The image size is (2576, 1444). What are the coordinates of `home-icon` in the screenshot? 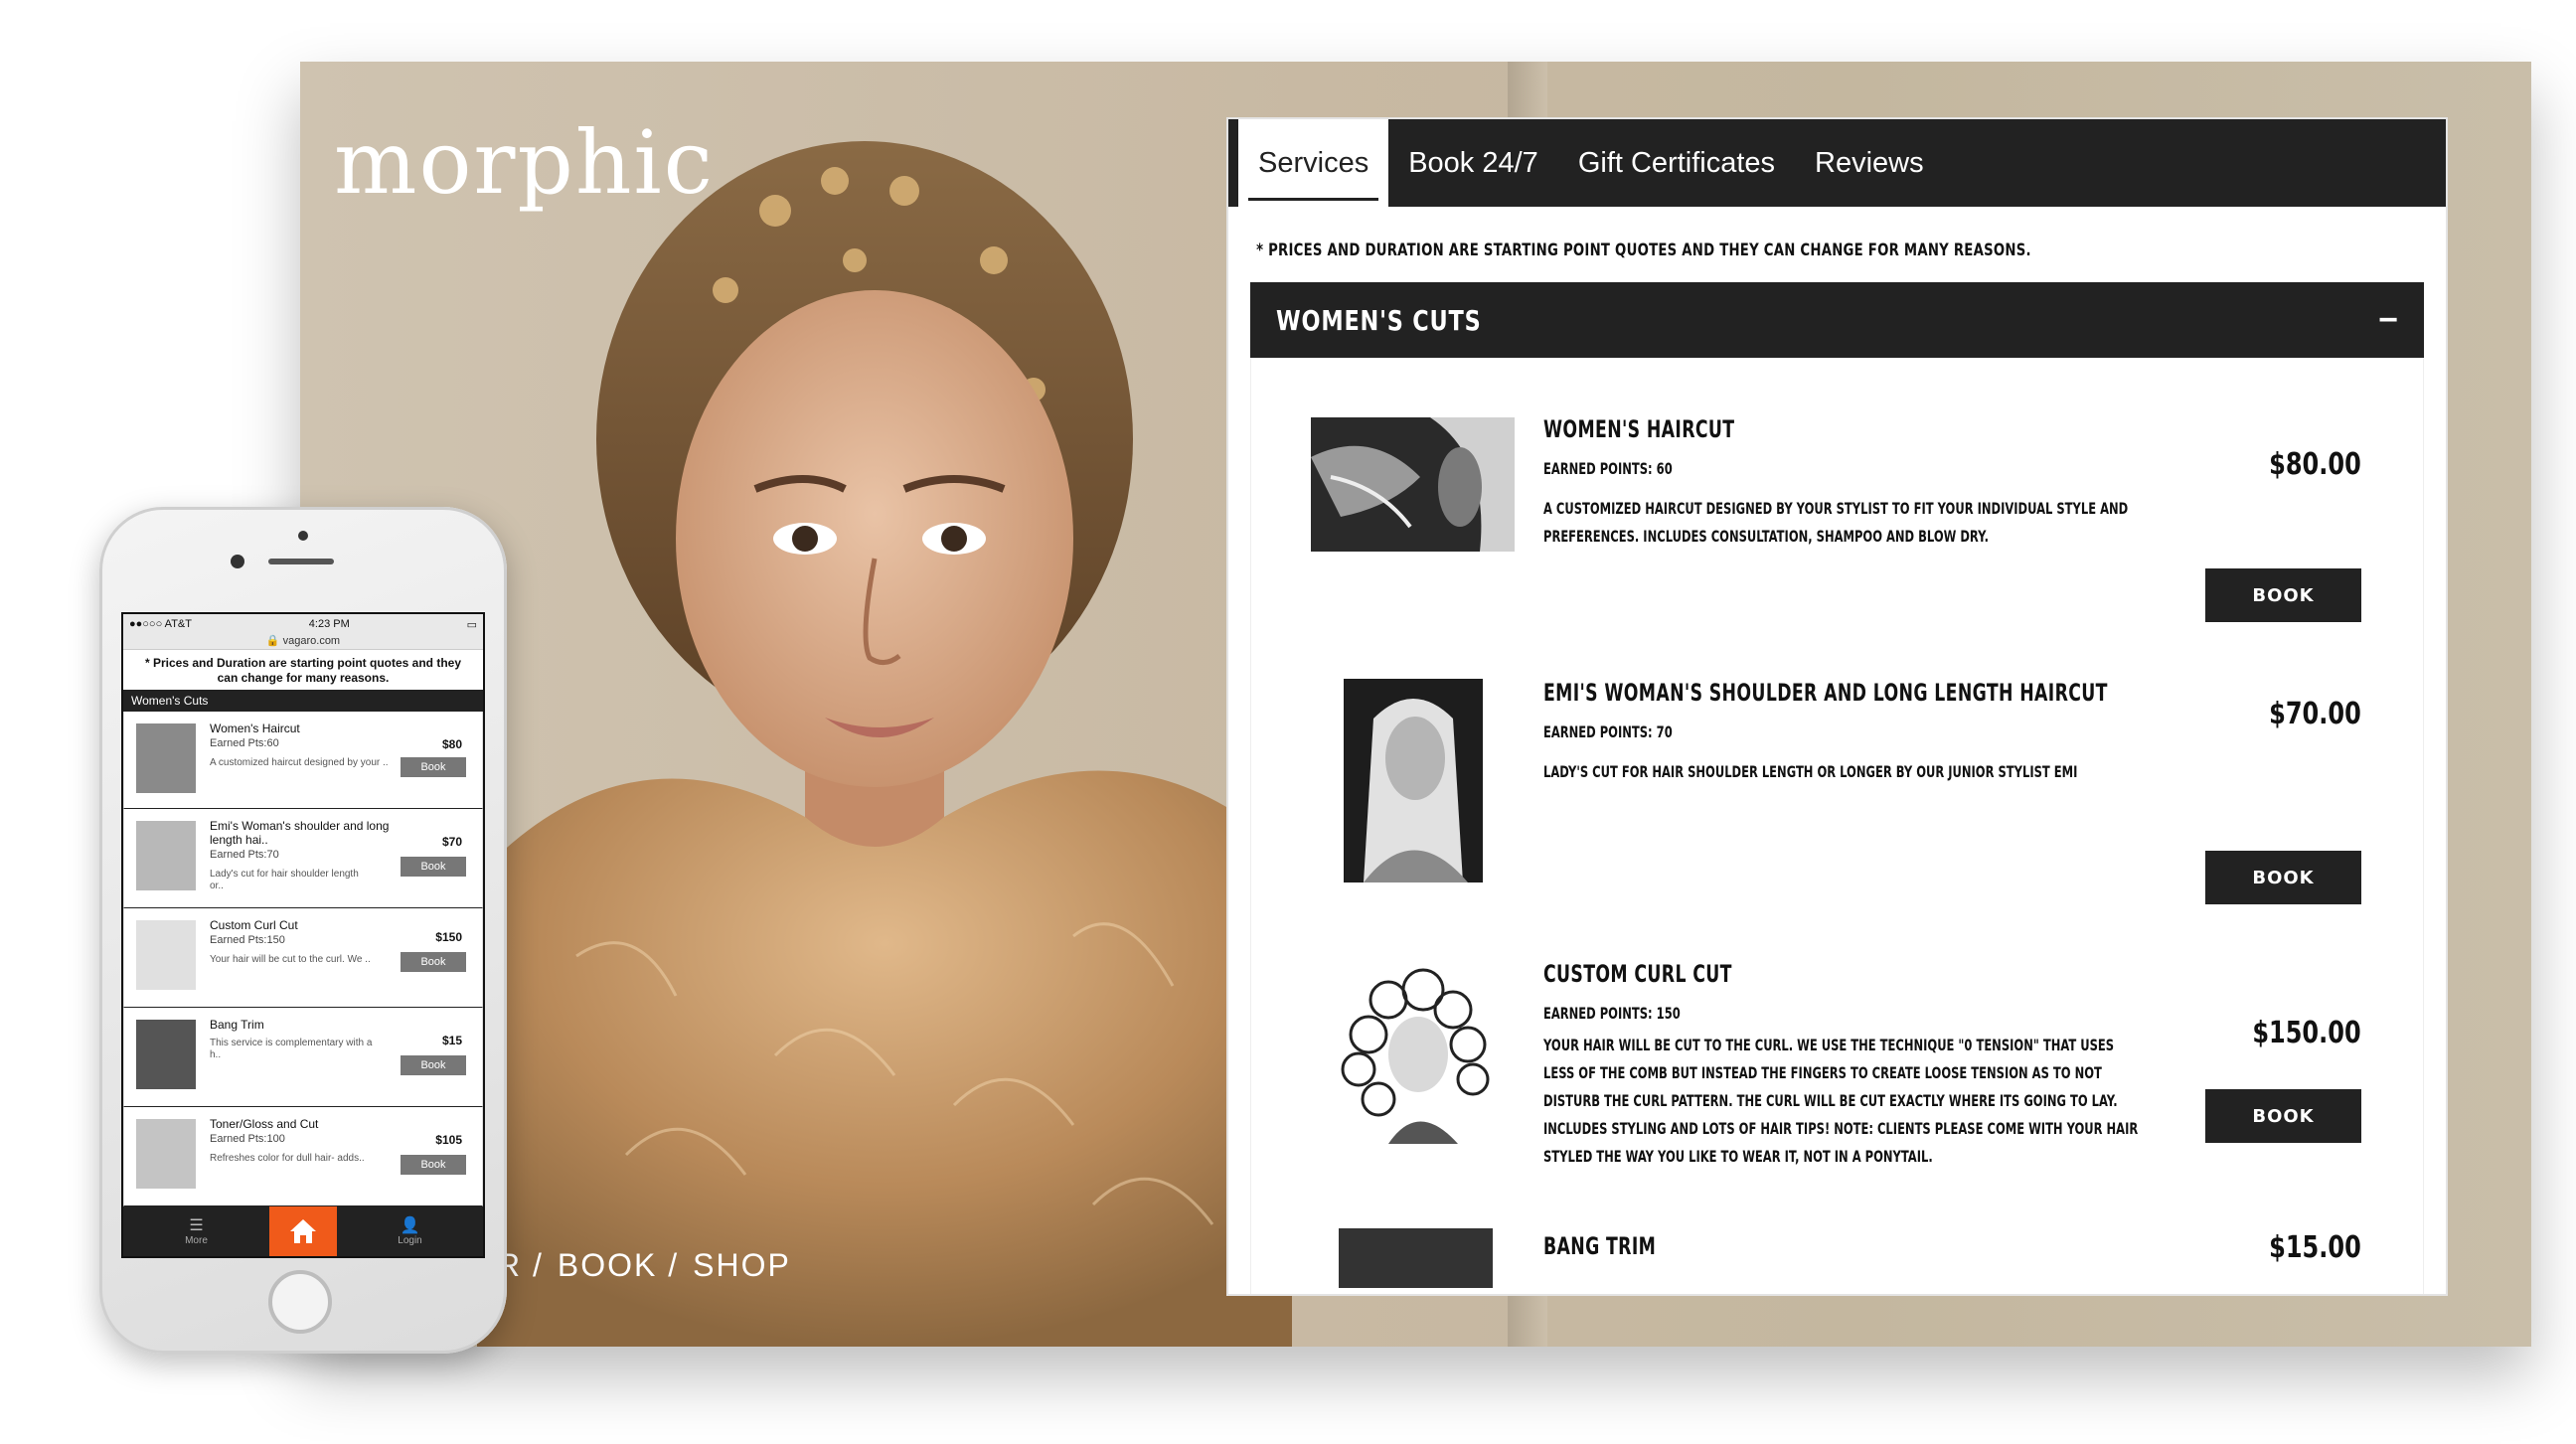 It's located at (303, 1231).